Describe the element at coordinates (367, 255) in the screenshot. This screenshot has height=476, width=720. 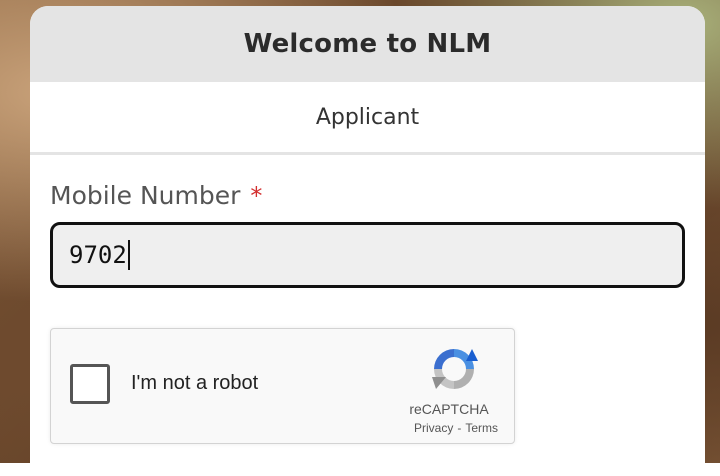
I see `mobile-number-input: 9702` at that location.